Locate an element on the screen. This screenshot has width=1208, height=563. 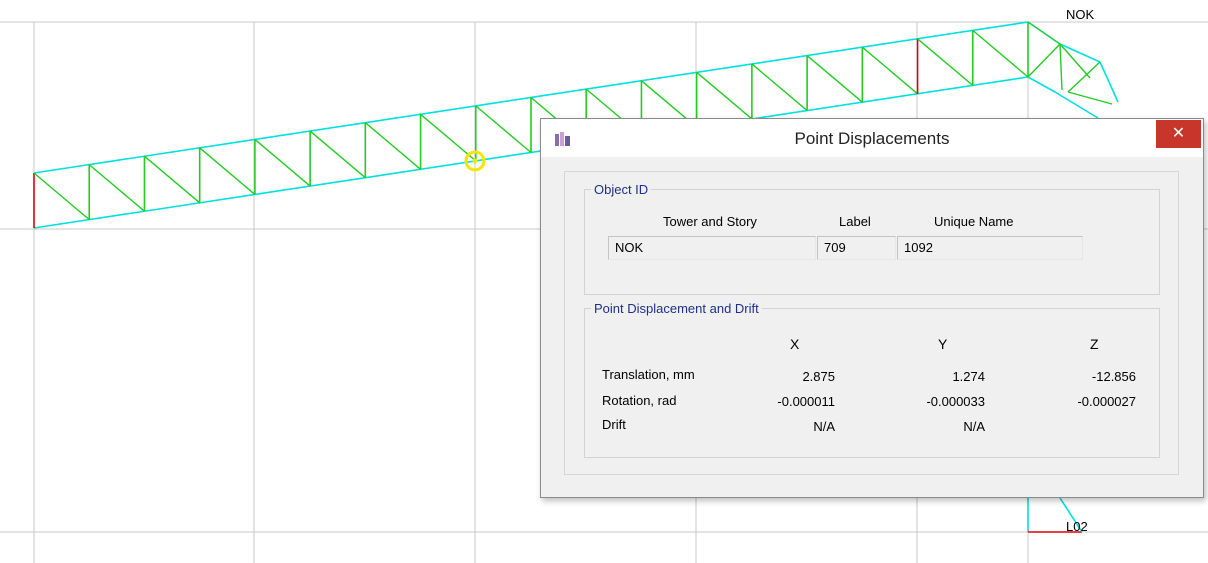
axis-y-header: Y is located at coordinates (943, 344).